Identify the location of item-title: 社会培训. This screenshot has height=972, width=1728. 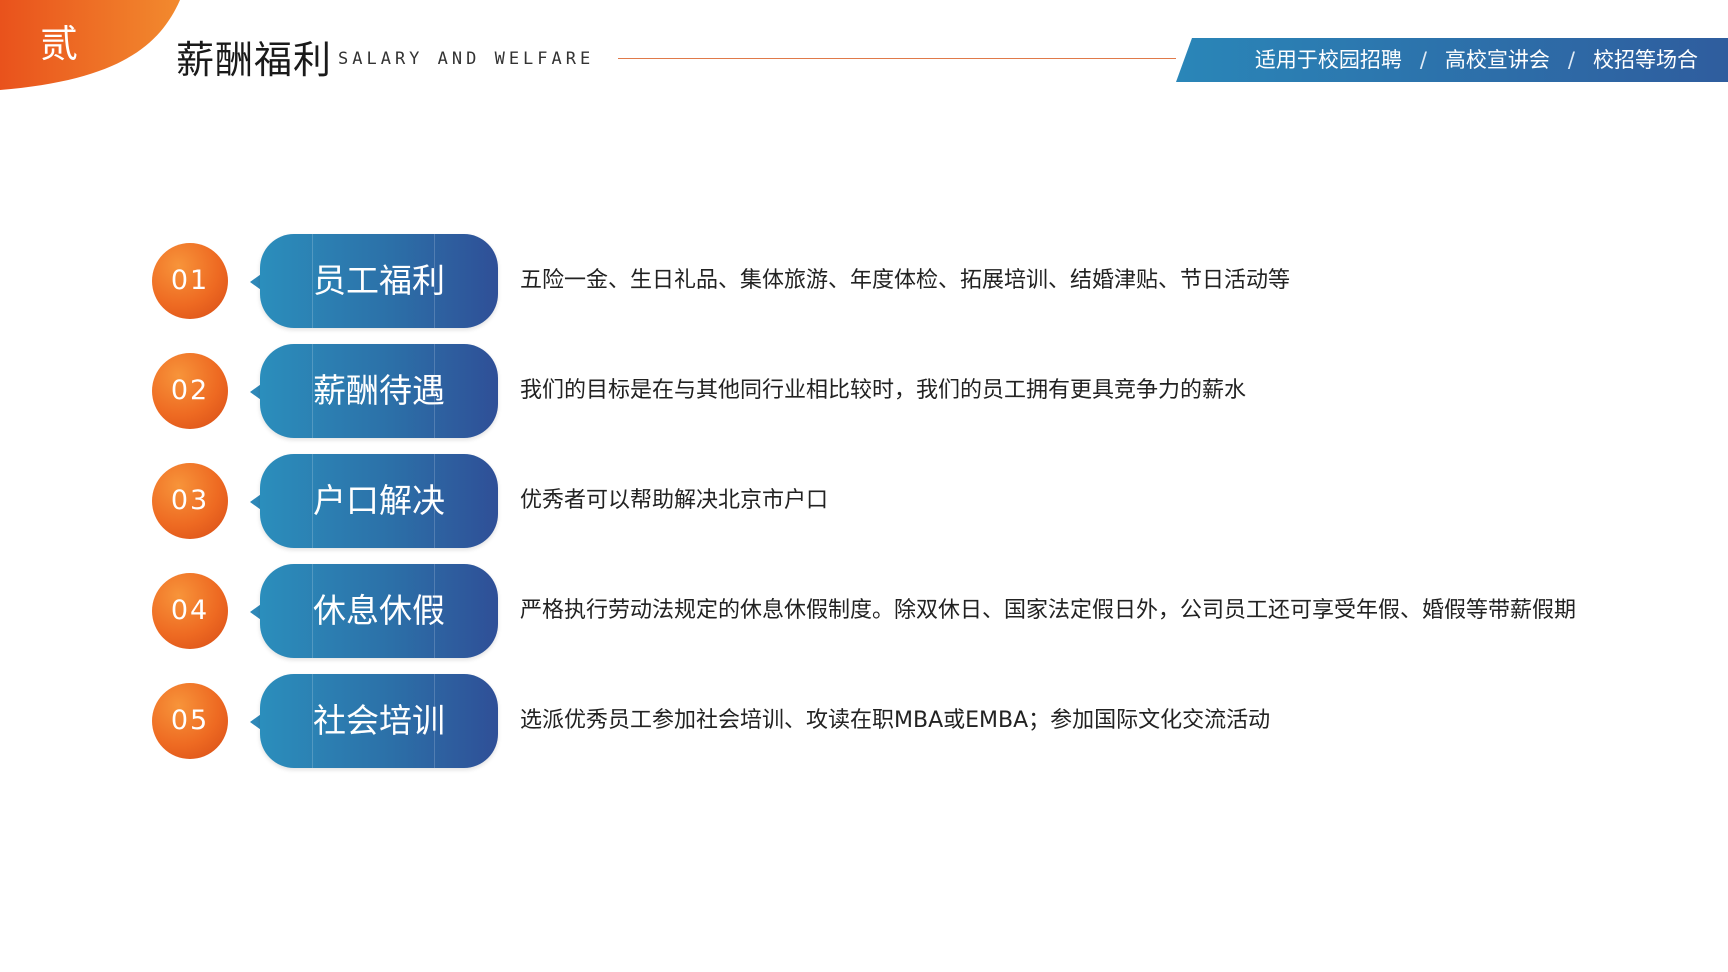
(379, 720).